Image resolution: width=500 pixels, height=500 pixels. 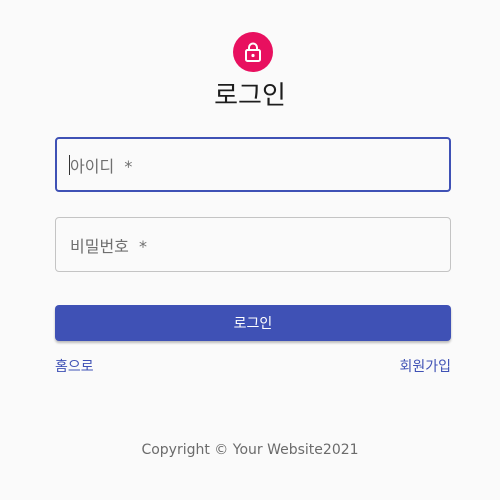 I want to click on page-title: 로그인, so click(x=250, y=96).